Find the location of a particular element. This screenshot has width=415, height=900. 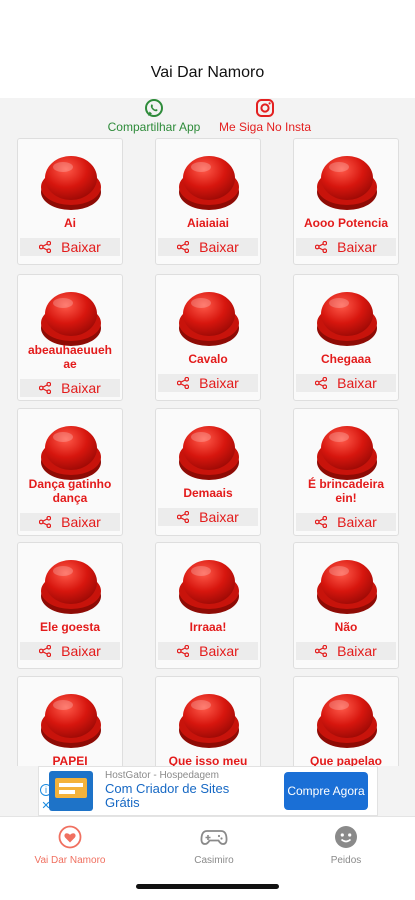

sound-name: Não is located at coordinates (346, 627).